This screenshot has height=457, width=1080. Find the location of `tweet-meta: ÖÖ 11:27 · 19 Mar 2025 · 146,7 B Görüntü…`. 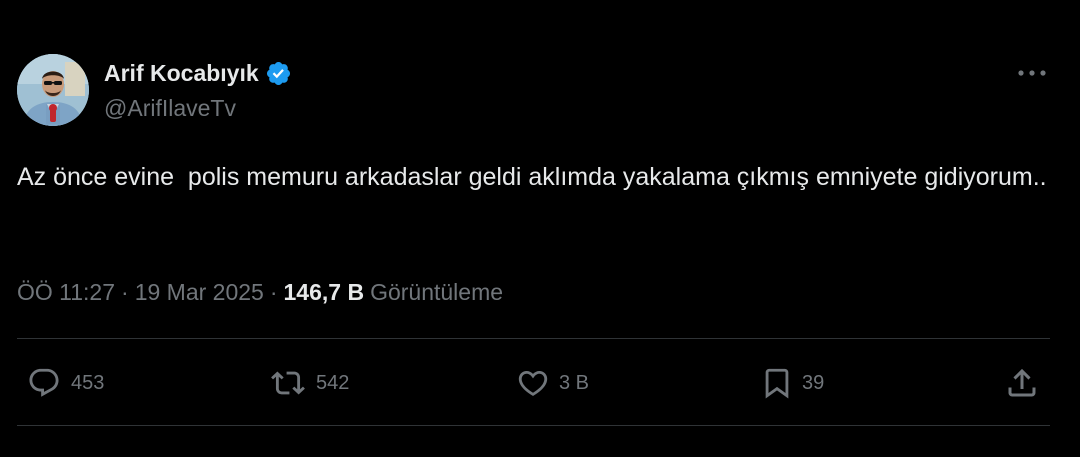

tweet-meta: ÖÖ 11:27 · 19 Mar 2025 · 146,7 B Görüntü… is located at coordinates (260, 292).